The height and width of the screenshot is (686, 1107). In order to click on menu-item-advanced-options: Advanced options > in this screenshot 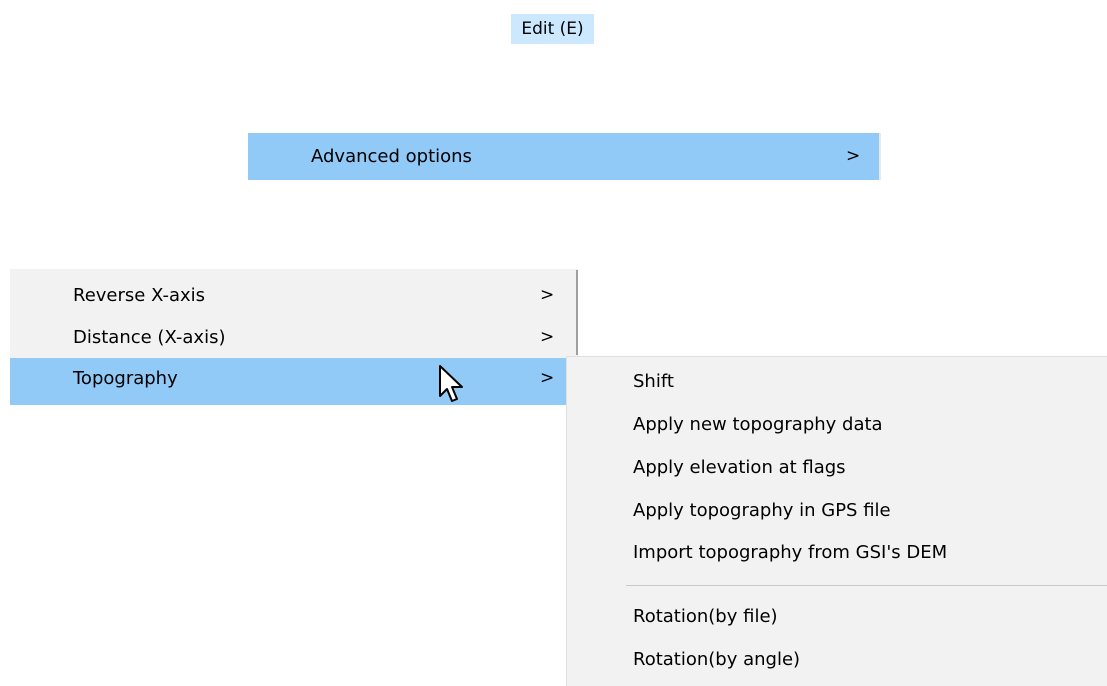, I will do `click(564, 156)`.